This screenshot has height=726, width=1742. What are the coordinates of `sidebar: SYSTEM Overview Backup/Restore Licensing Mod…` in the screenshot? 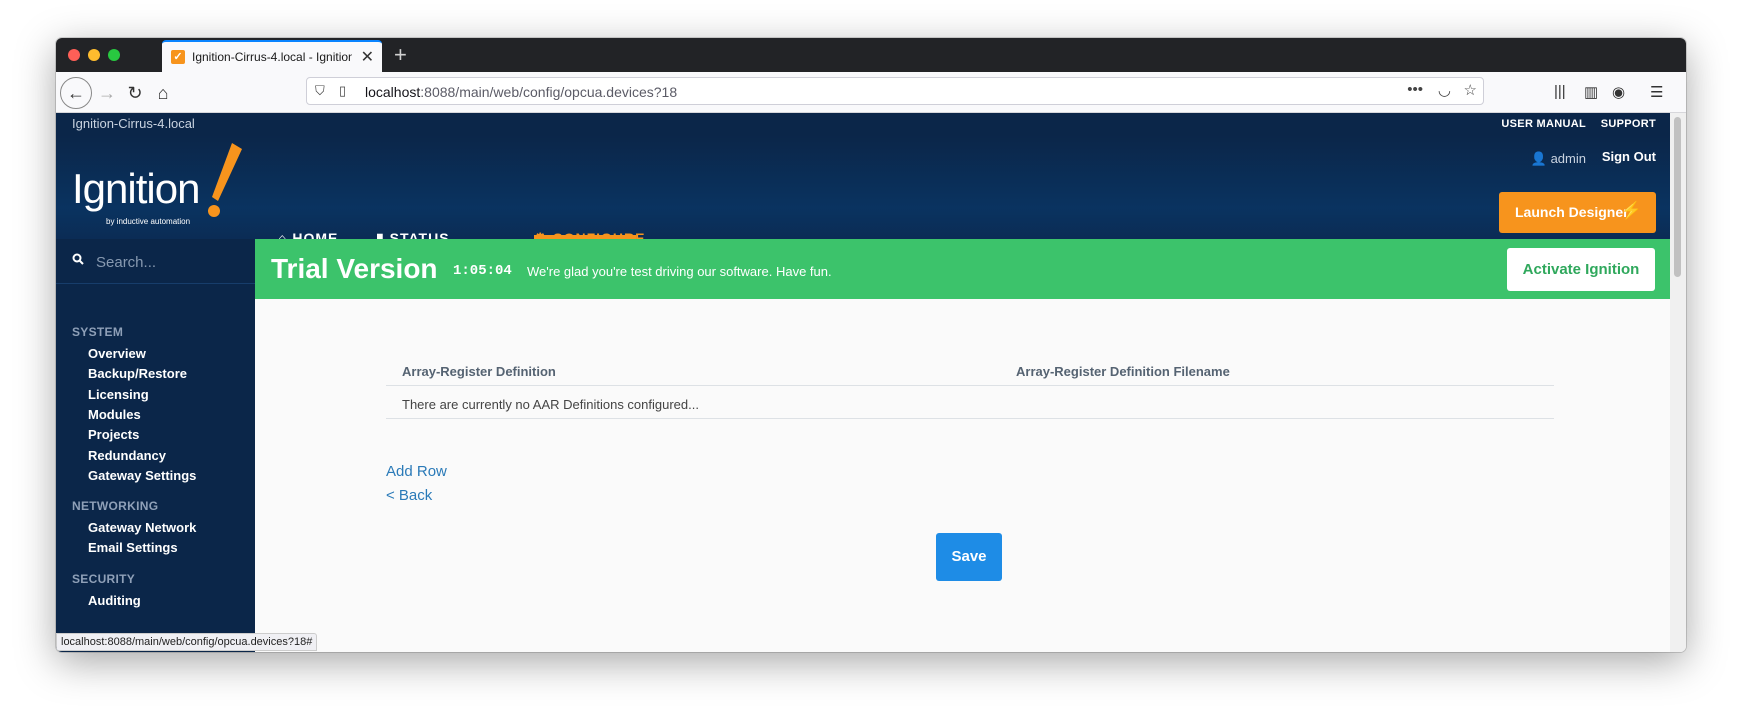 It's located at (155, 445).